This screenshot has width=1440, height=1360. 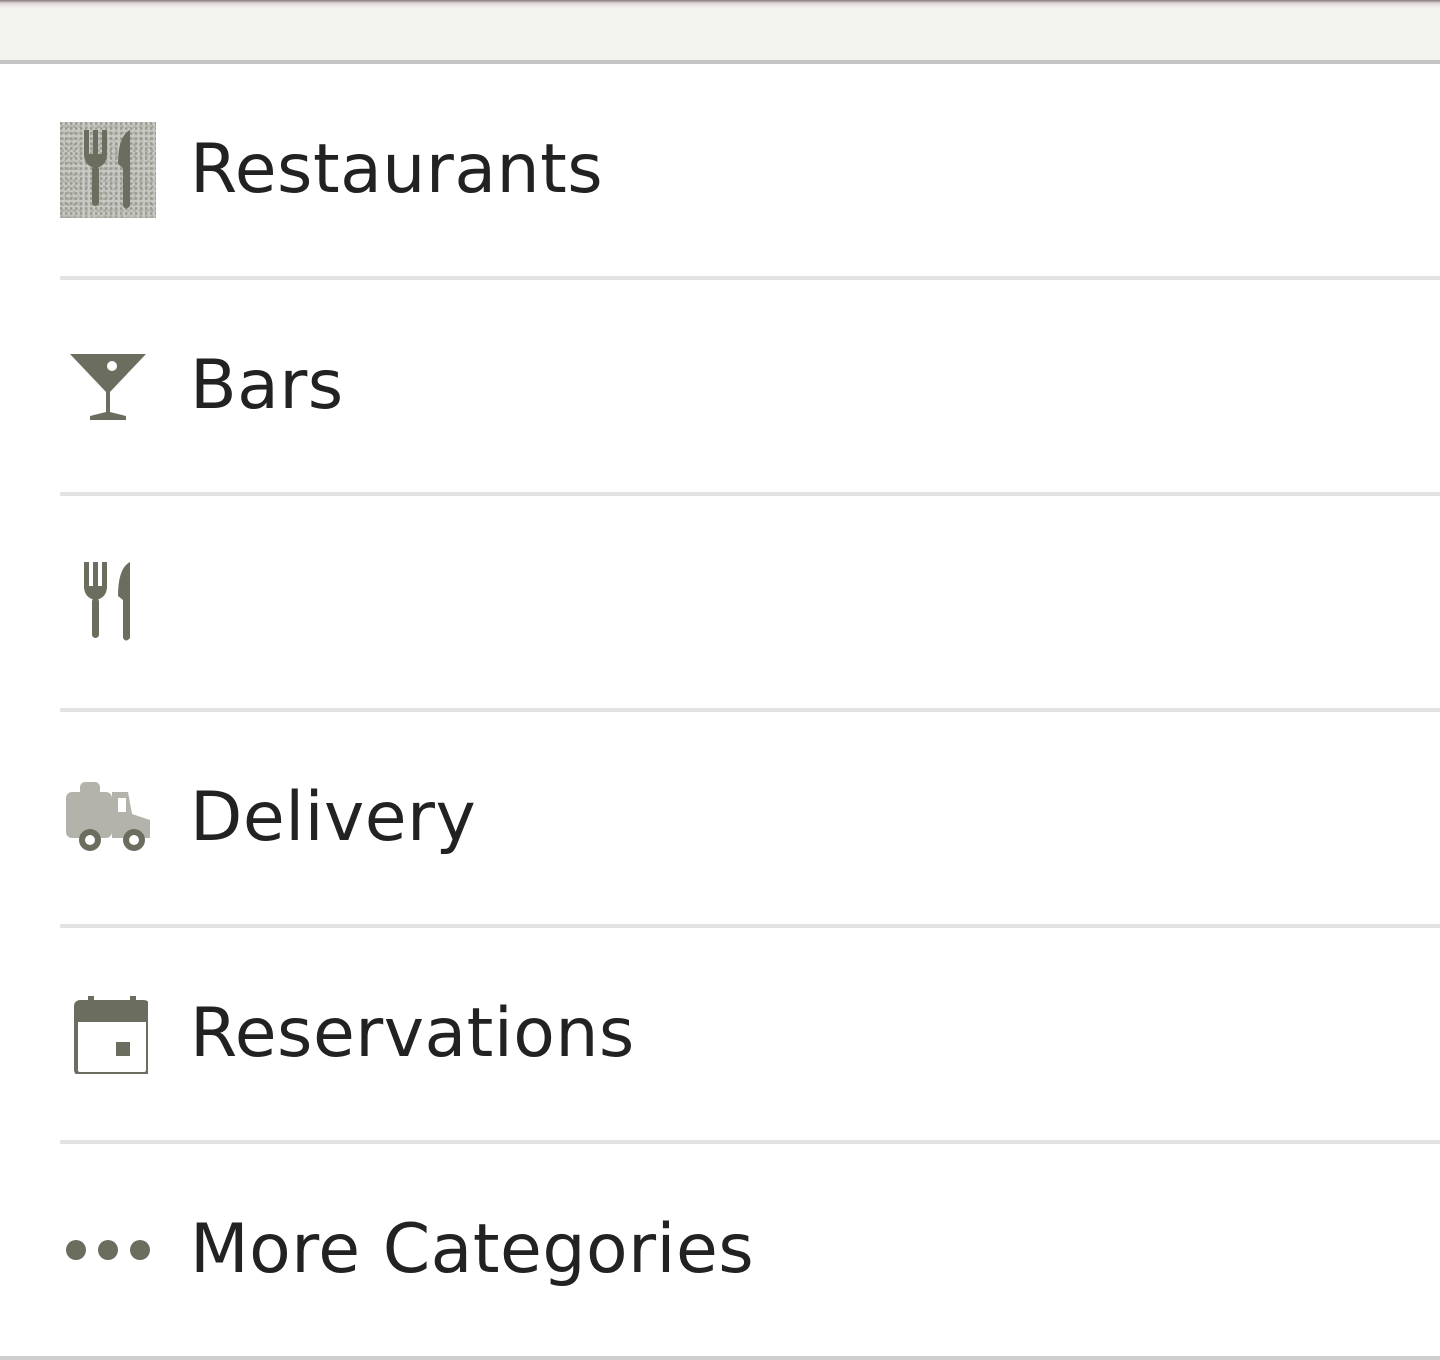 I want to click on top-bar, so click(x=720, y=32).